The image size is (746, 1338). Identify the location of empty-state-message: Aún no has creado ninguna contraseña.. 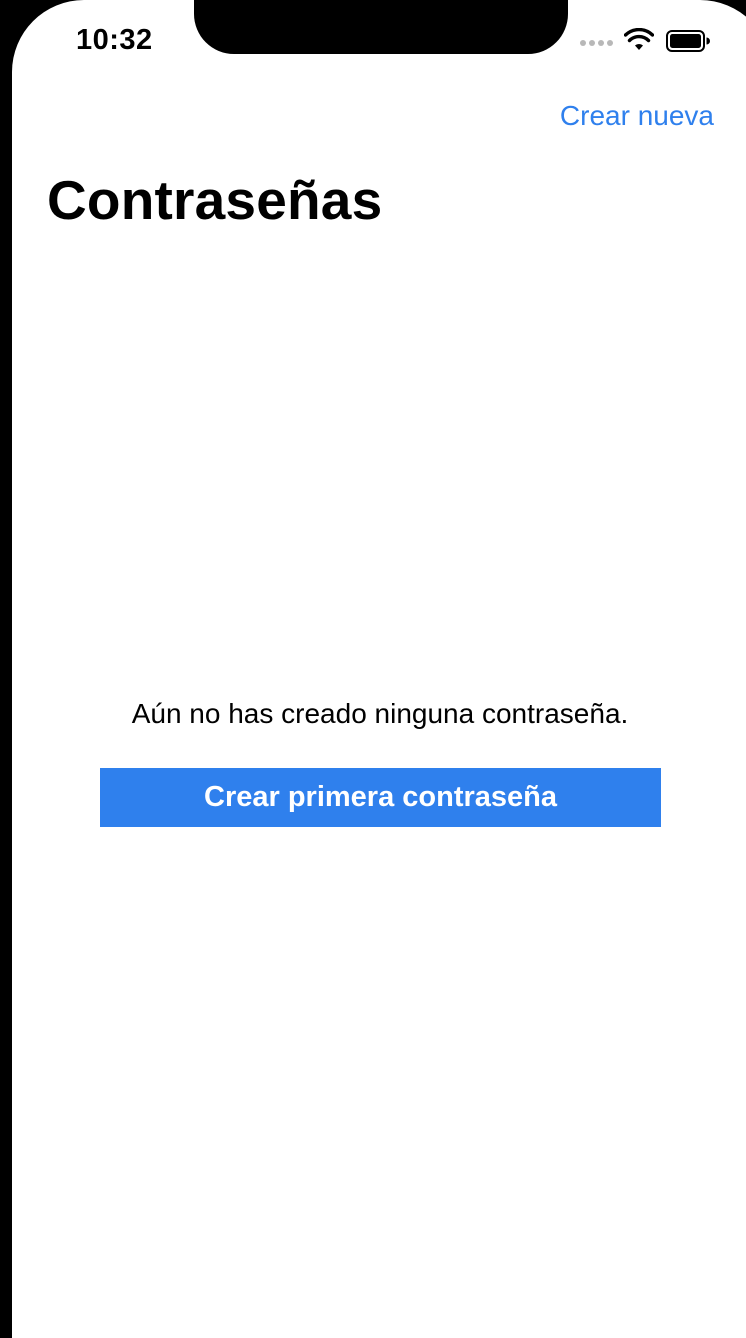
(380, 713).